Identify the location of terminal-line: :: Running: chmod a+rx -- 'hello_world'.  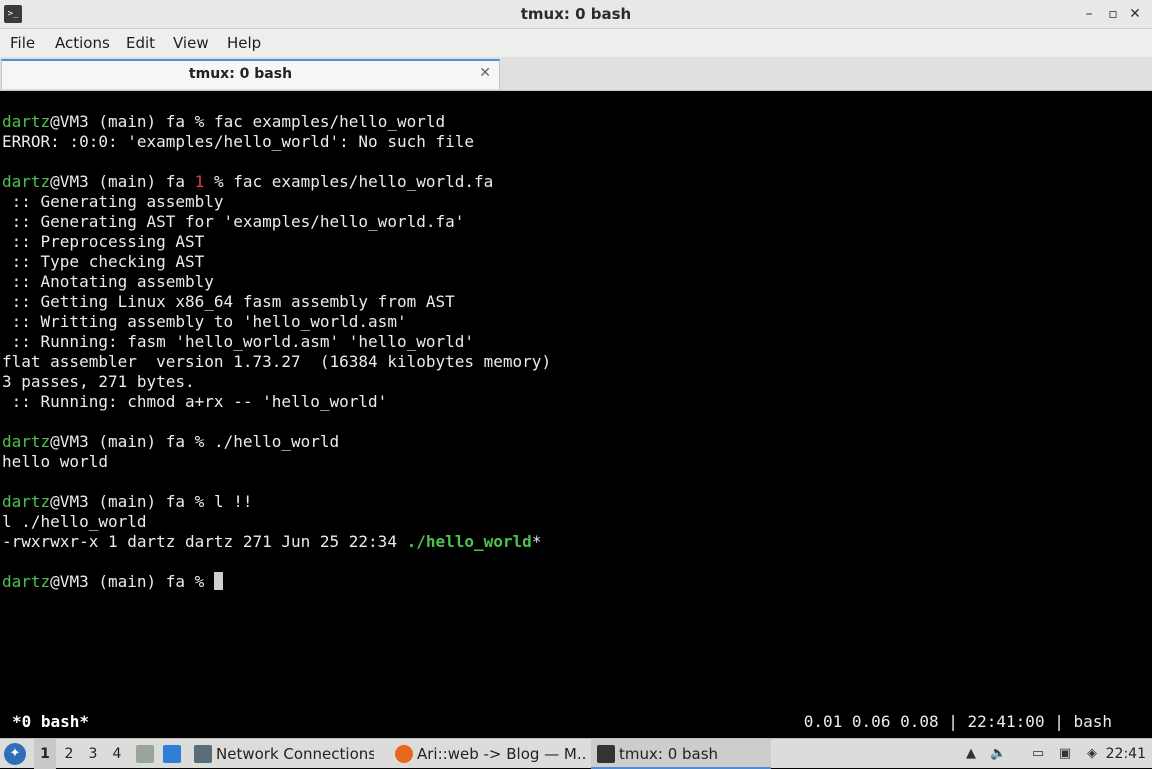
(195, 401).